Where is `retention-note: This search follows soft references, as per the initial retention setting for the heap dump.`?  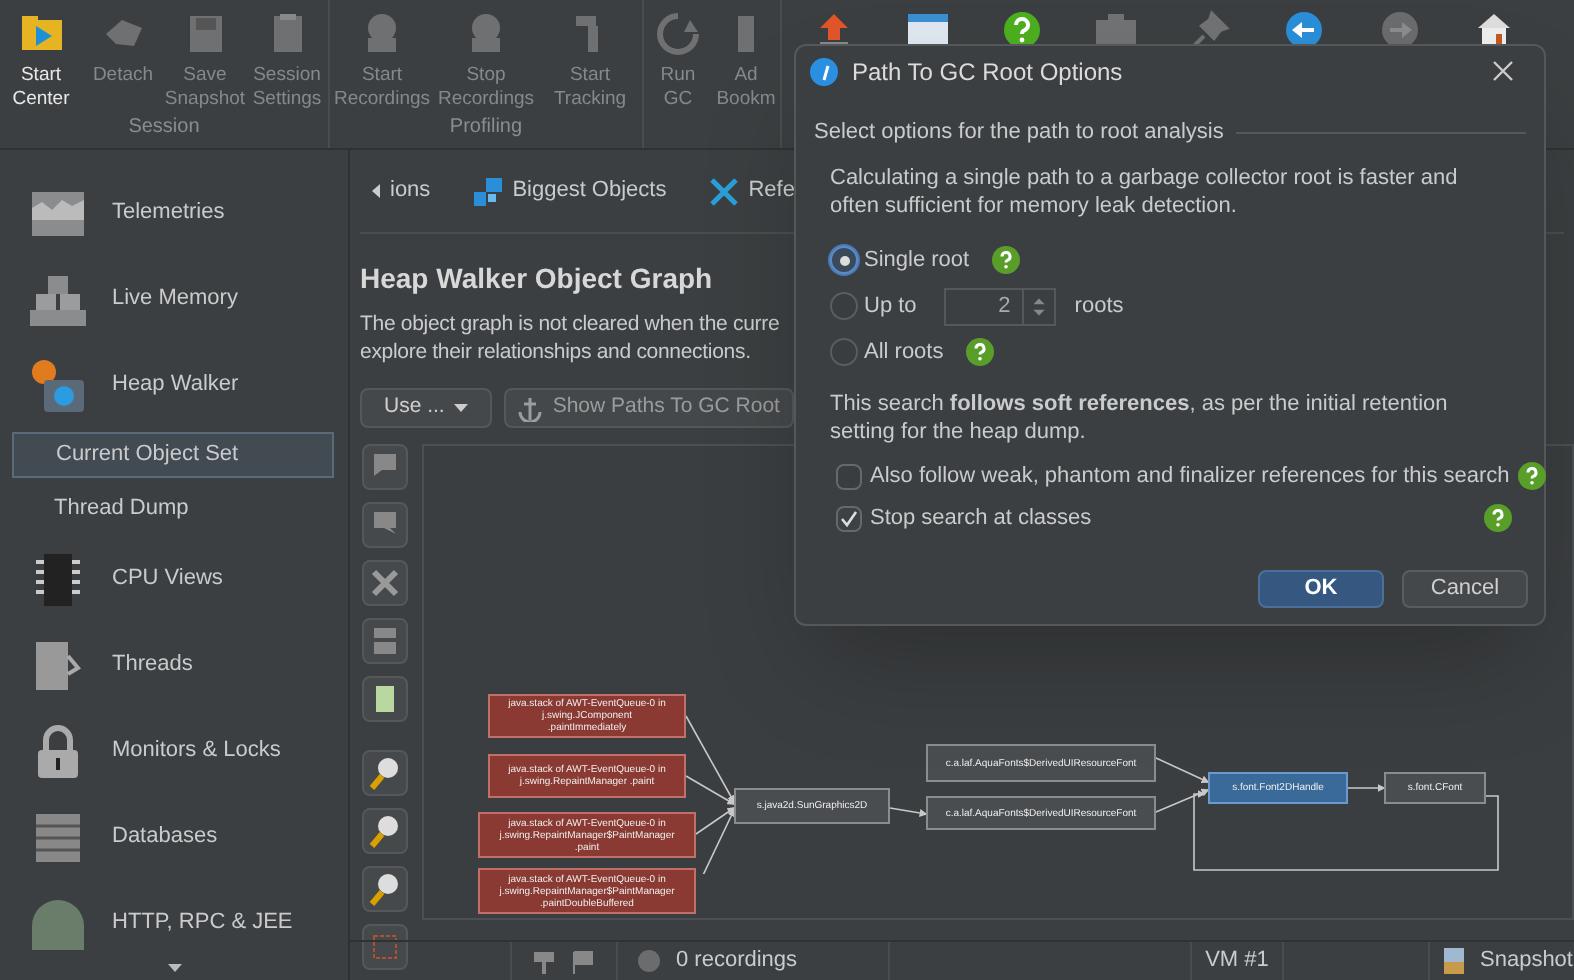
retention-note: This search follows soft references, as per the initial retention setting for the heap dump. is located at coordinates (1139, 417).